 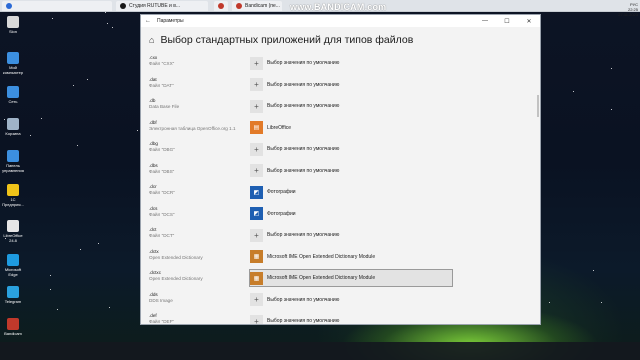 I want to click on back-arrow-icon: ←, so click(x=148, y=21).